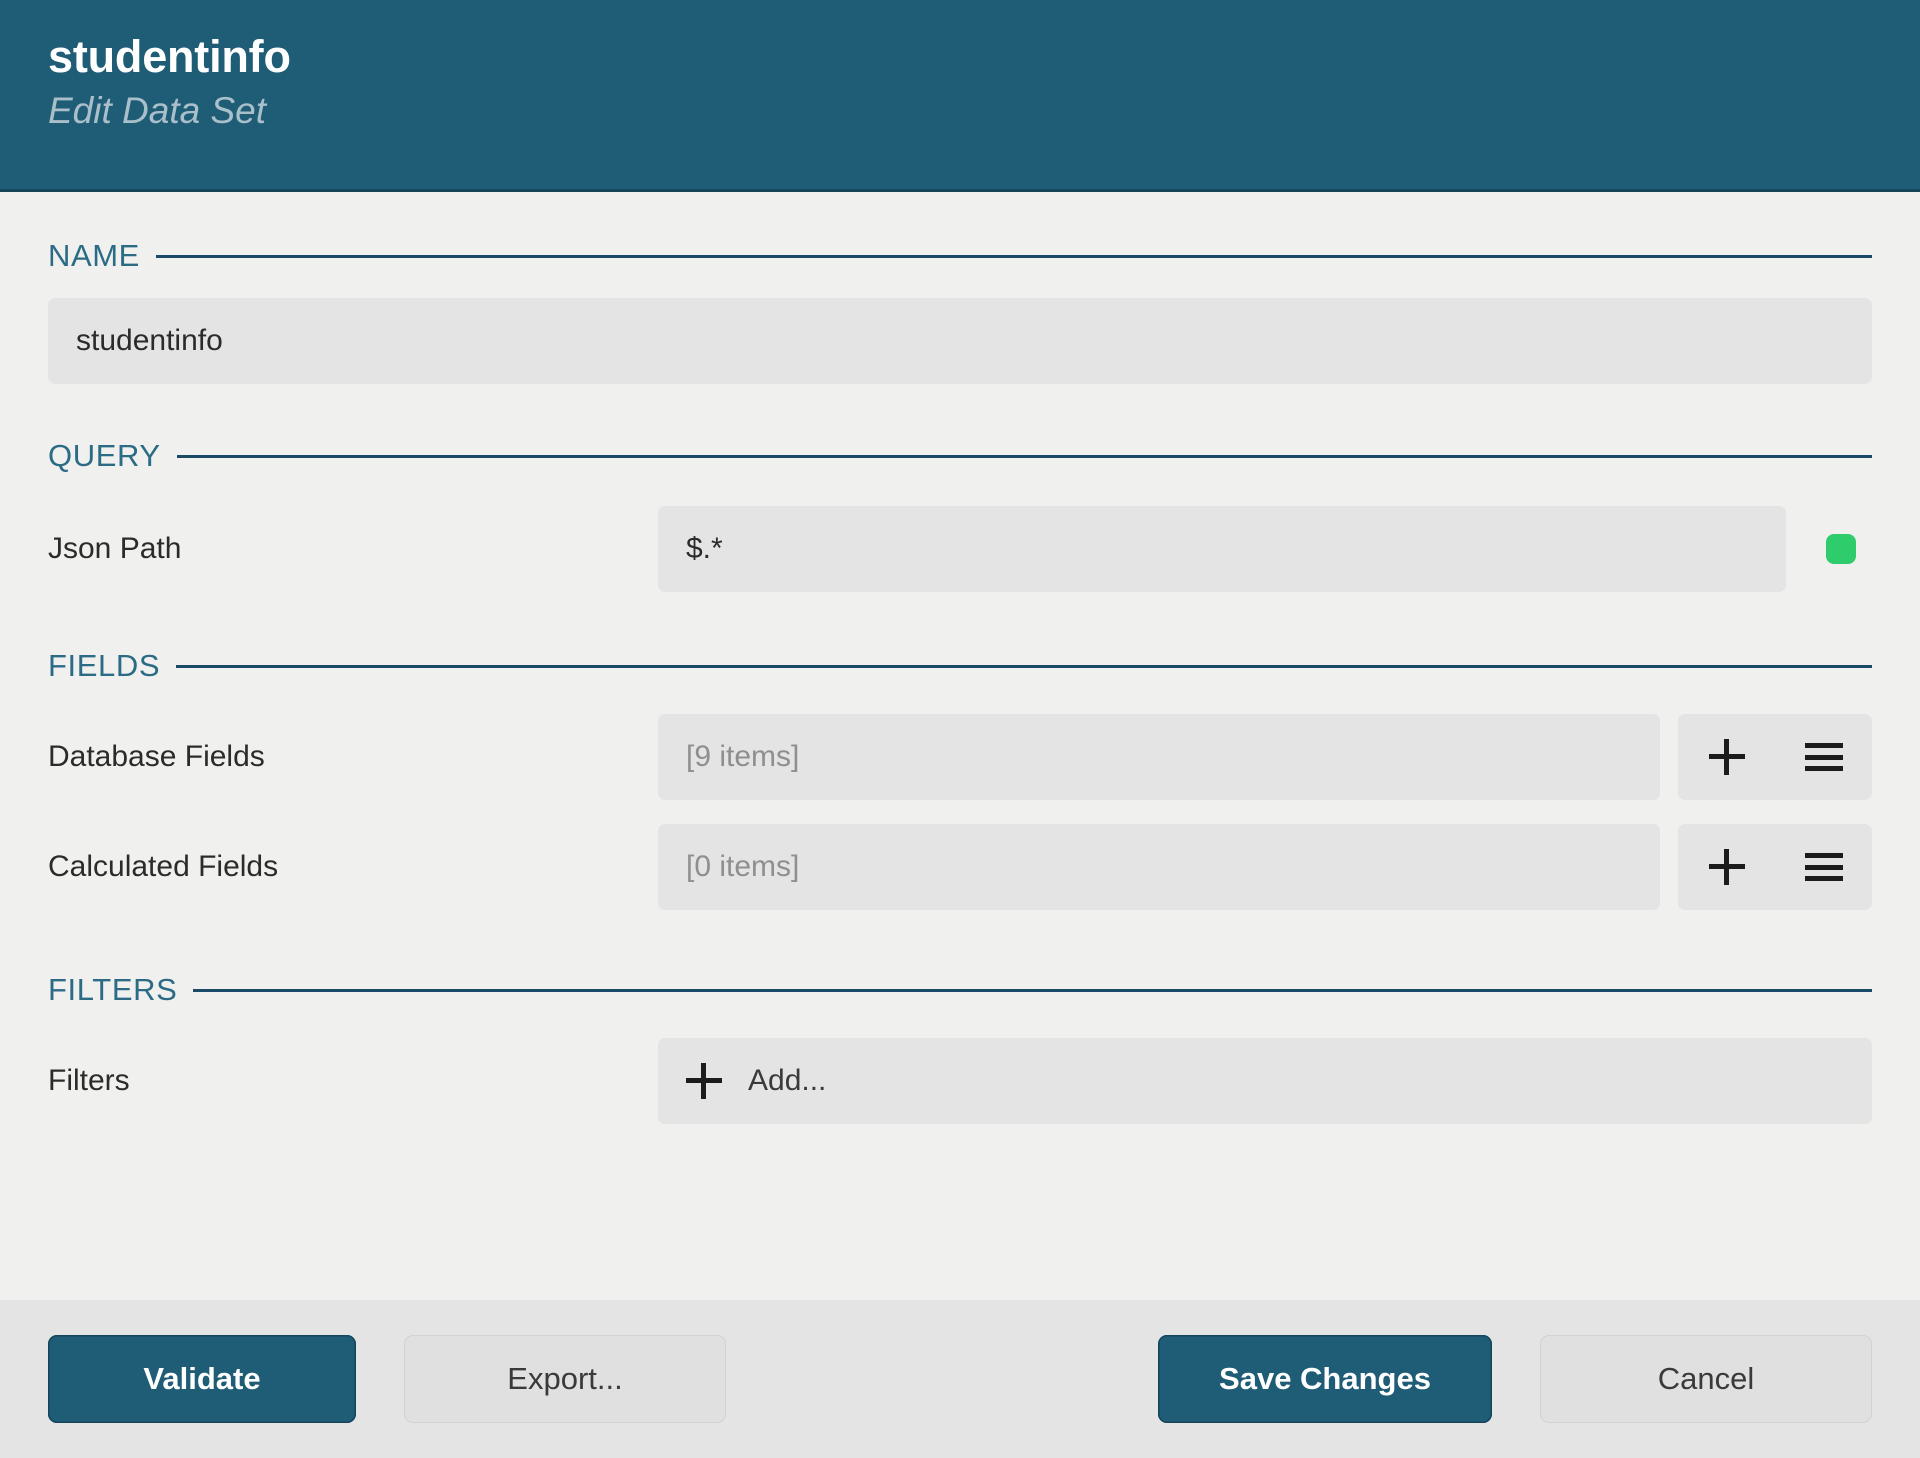  I want to click on filters-section-header: FILTERS, so click(960, 990).